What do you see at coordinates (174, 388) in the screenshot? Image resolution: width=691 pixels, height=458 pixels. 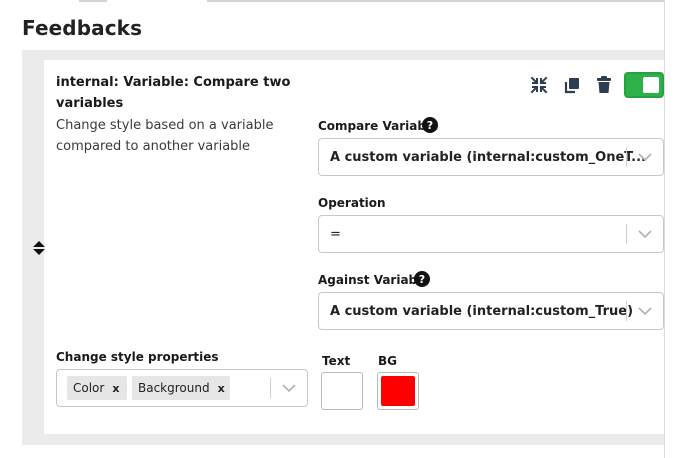 I see `chip-label: Background` at bounding box center [174, 388].